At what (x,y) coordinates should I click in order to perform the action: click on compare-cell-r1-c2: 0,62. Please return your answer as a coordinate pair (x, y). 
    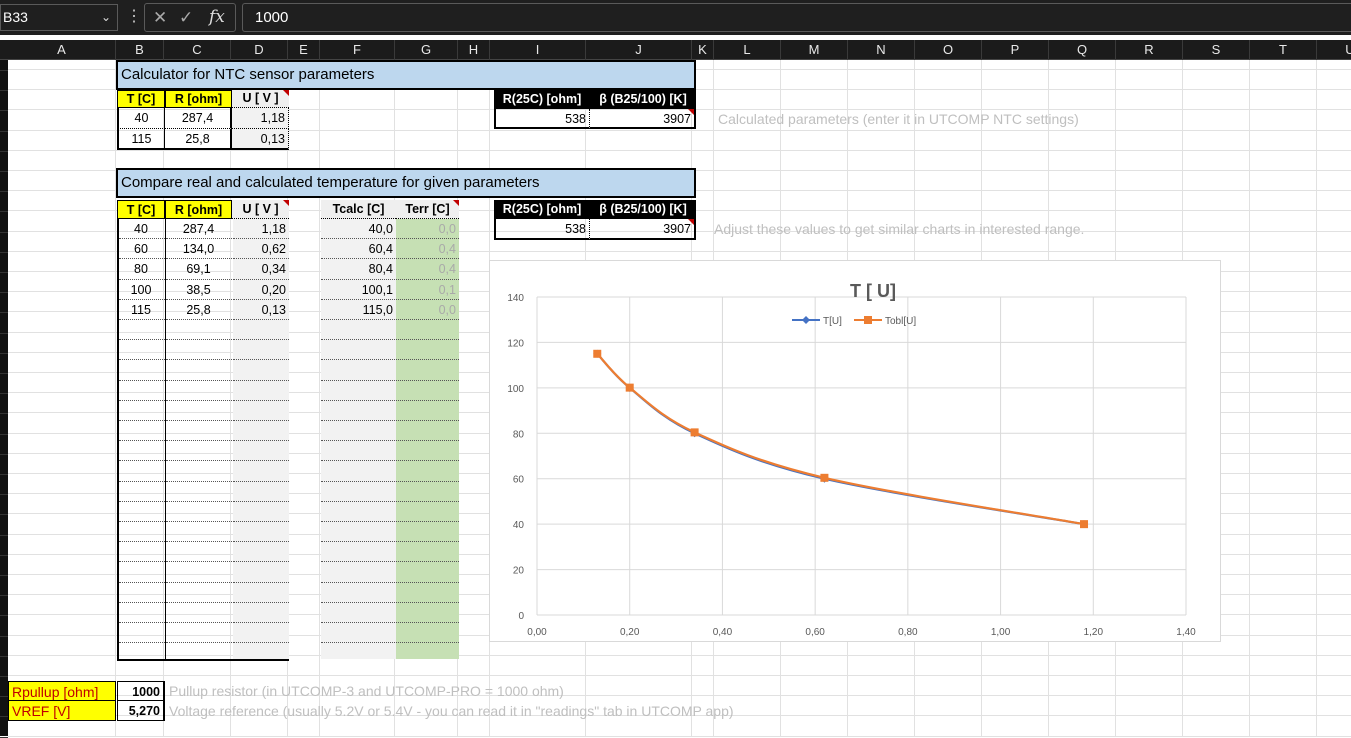
    Looking at the image, I should click on (260, 249).